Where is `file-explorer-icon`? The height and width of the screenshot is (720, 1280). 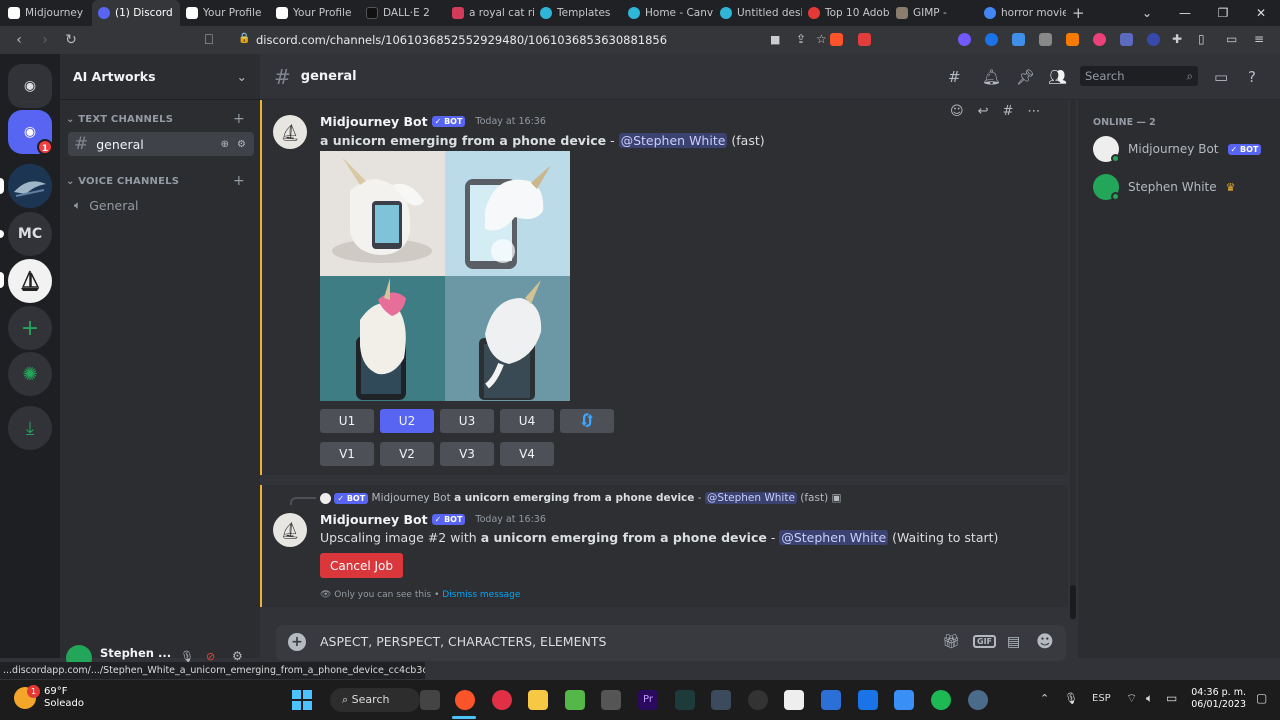
file-explorer-icon is located at coordinates (538, 700).